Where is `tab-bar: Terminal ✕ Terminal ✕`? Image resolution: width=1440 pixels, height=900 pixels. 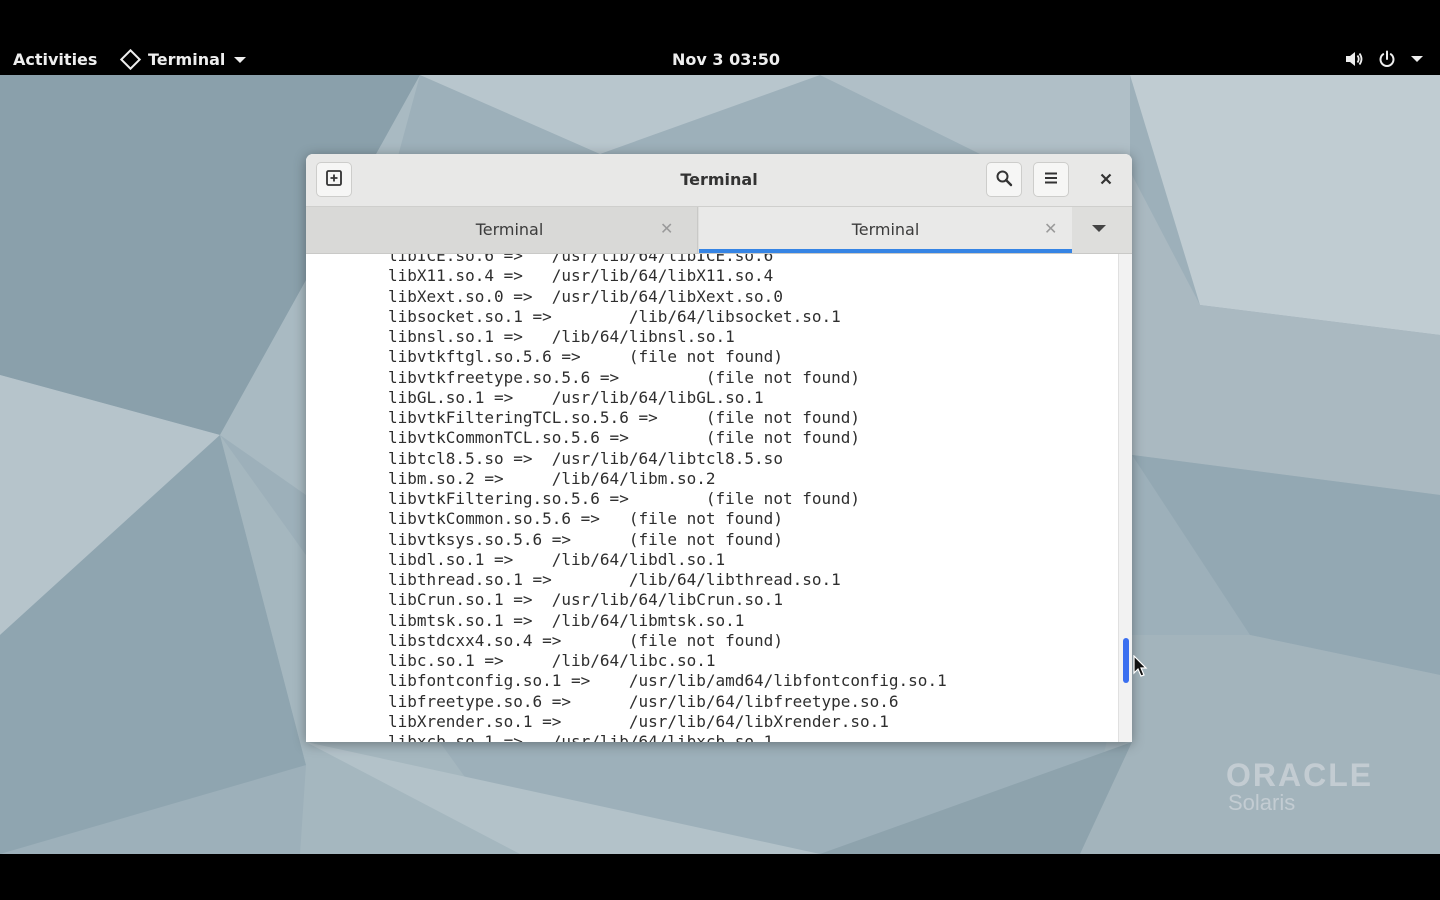 tab-bar: Terminal ✕ Terminal ✕ is located at coordinates (719, 230).